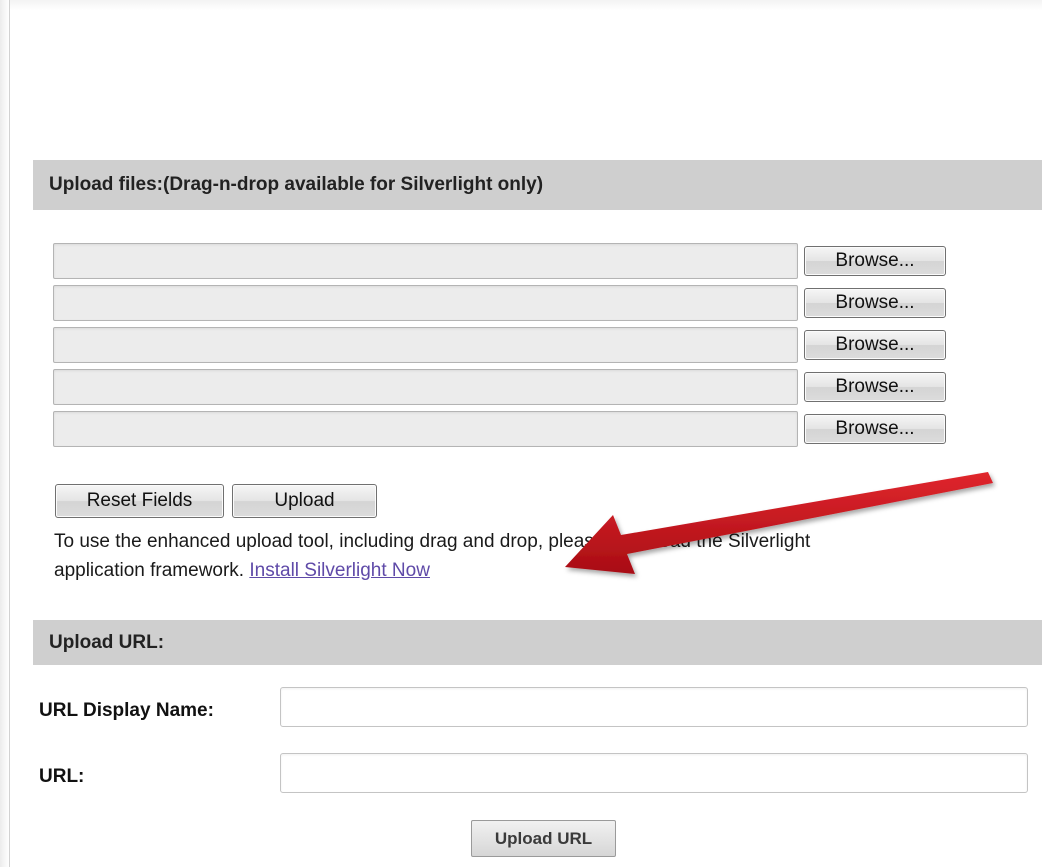  Describe the element at coordinates (654, 707) in the screenshot. I see `url-display-name-field` at that location.